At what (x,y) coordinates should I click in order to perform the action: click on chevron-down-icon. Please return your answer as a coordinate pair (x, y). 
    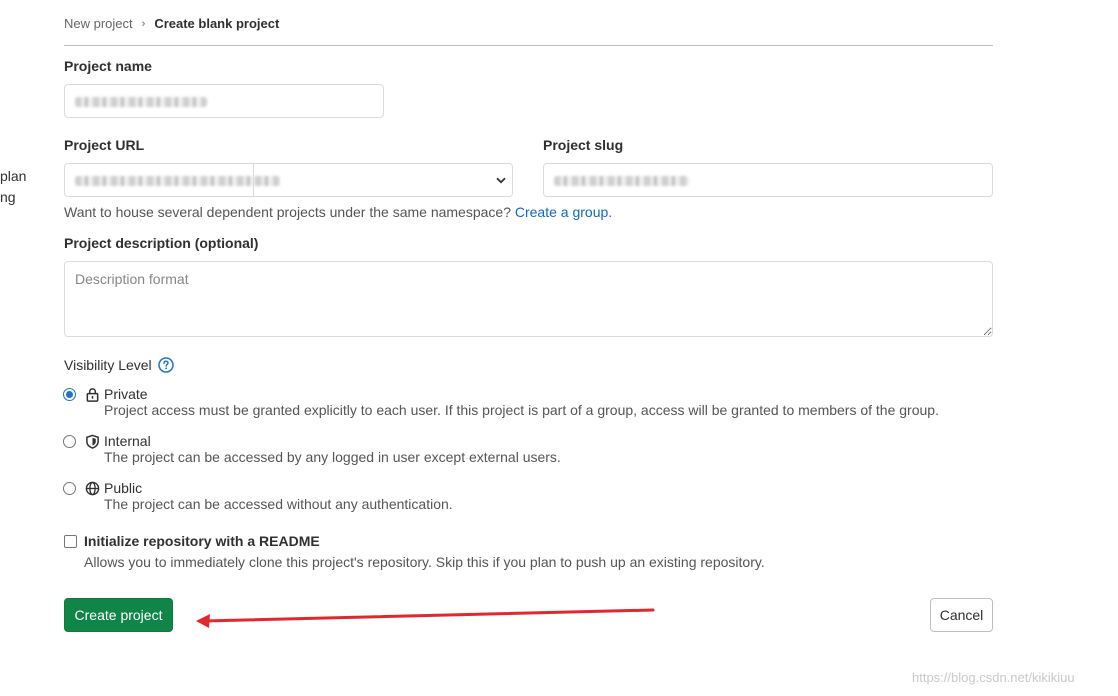
    Looking at the image, I should click on (501, 180).